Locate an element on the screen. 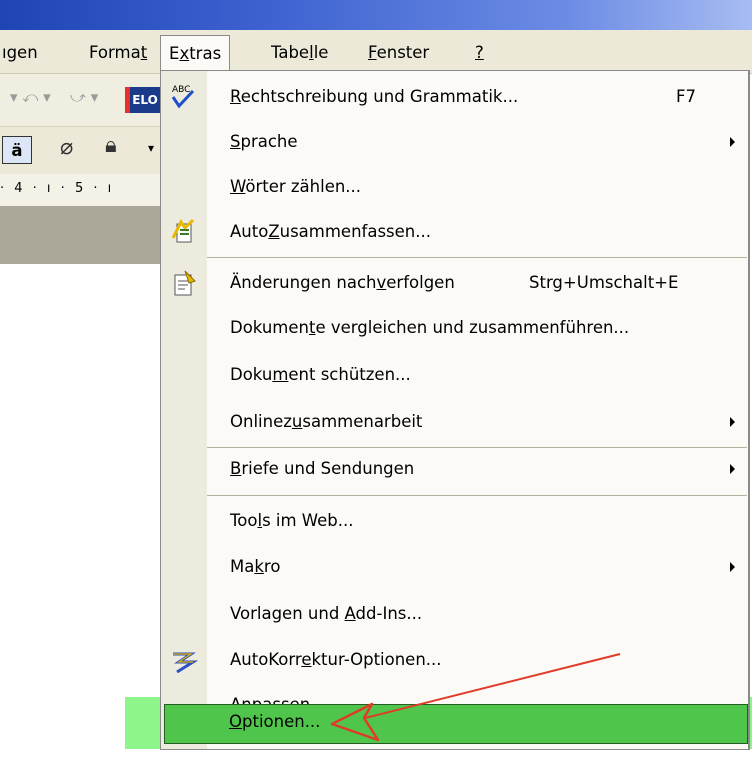  annotation-arrow-icon is located at coordinates (475, 697).